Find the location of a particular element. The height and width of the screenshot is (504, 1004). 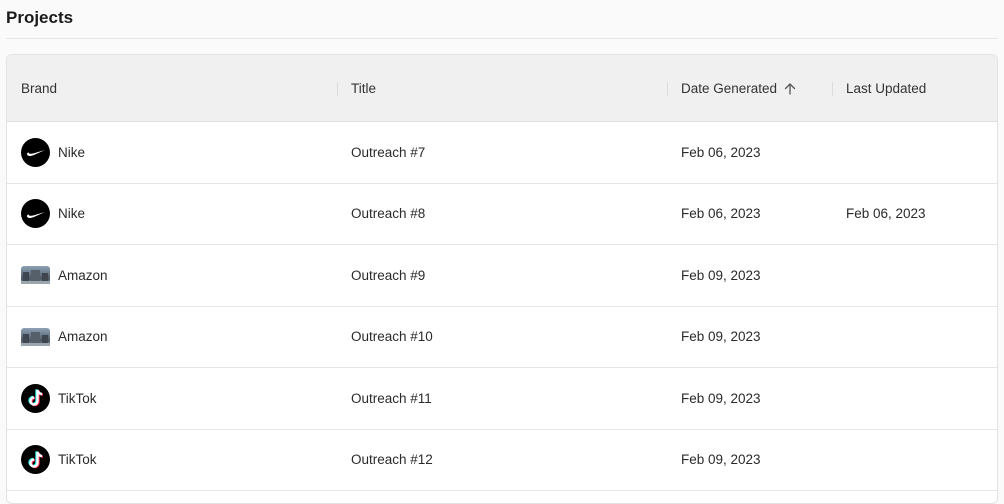

table-row: Amazon Outreach #9 Feb 09, 2023 is located at coordinates (502, 276).